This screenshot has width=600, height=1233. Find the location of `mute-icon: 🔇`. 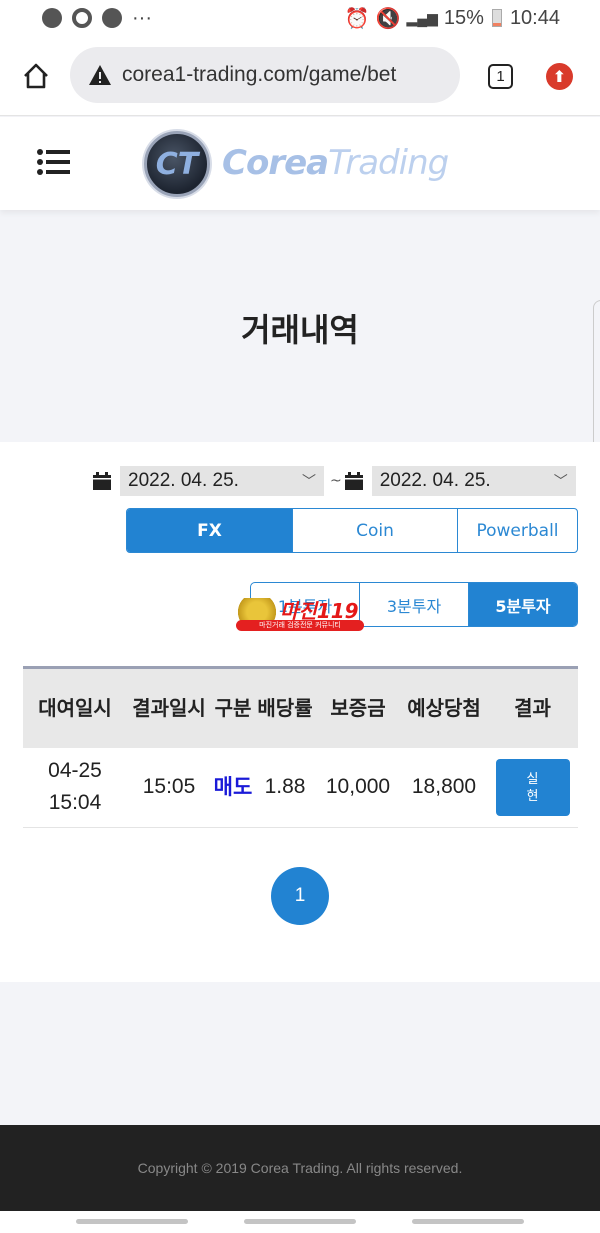

mute-icon: 🔇 is located at coordinates (388, 18).